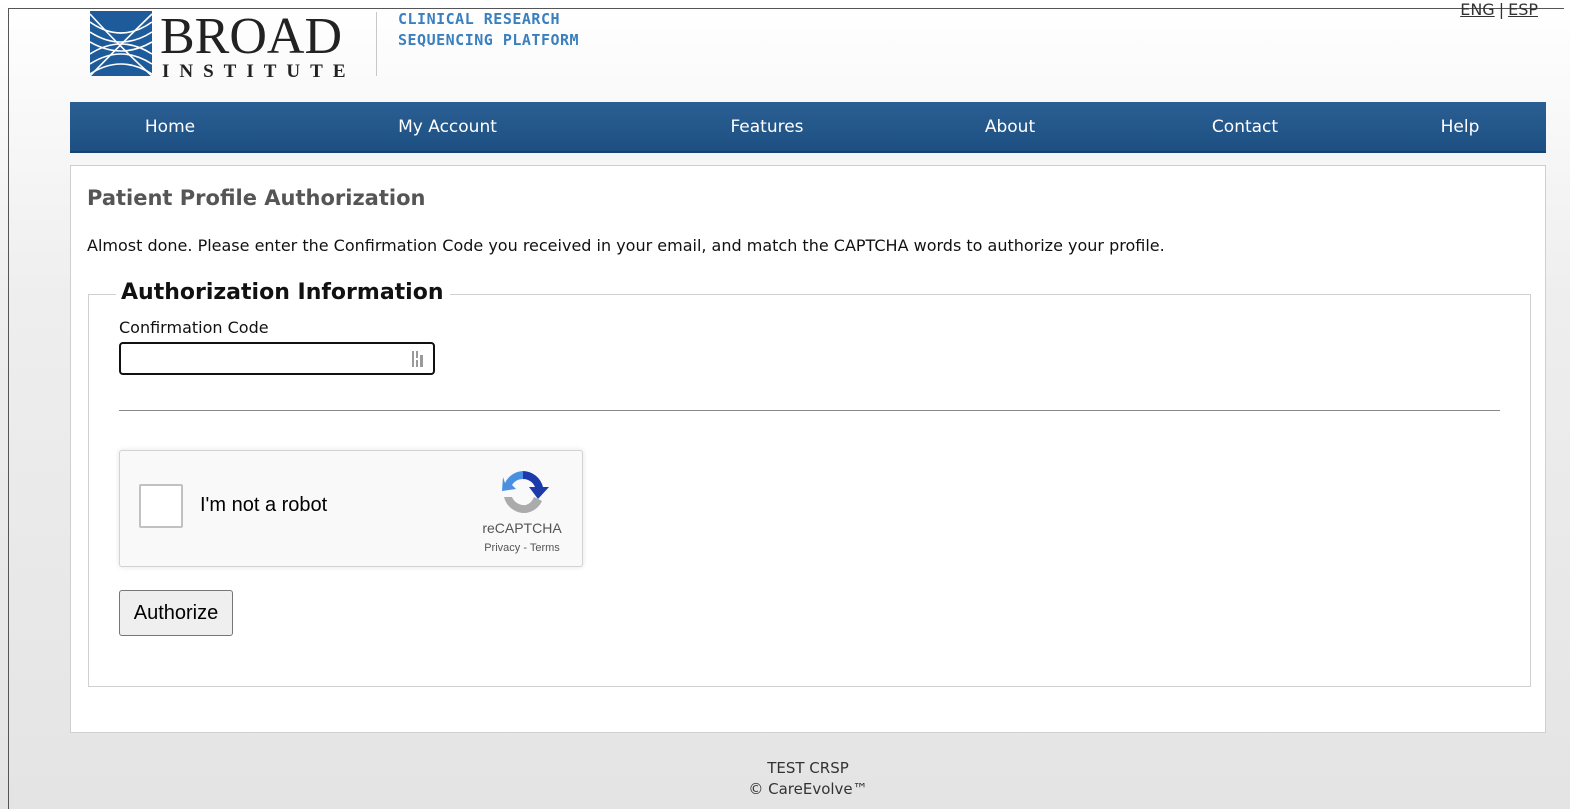 This screenshot has width=1570, height=809. Describe the element at coordinates (489, 40) in the screenshot. I see `platform-name-line2: SEQUENCING PLATFORM` at that location.